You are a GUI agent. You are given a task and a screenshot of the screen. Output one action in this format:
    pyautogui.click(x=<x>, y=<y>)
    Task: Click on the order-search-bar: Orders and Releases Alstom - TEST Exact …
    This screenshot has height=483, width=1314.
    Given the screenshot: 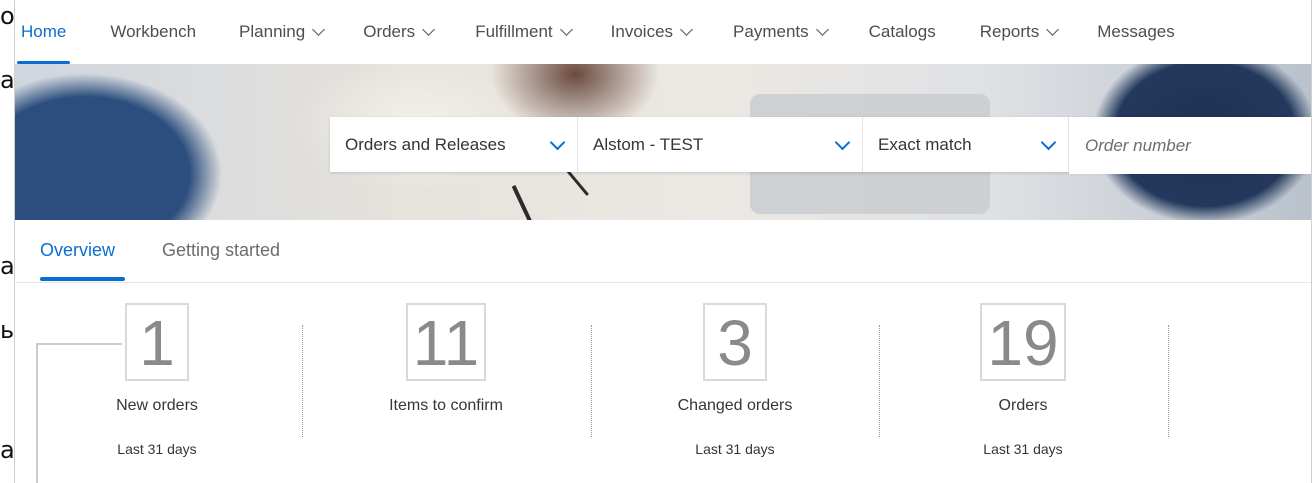 What is the action you would take?
    pyautogui.click(x=820, y=145)
    